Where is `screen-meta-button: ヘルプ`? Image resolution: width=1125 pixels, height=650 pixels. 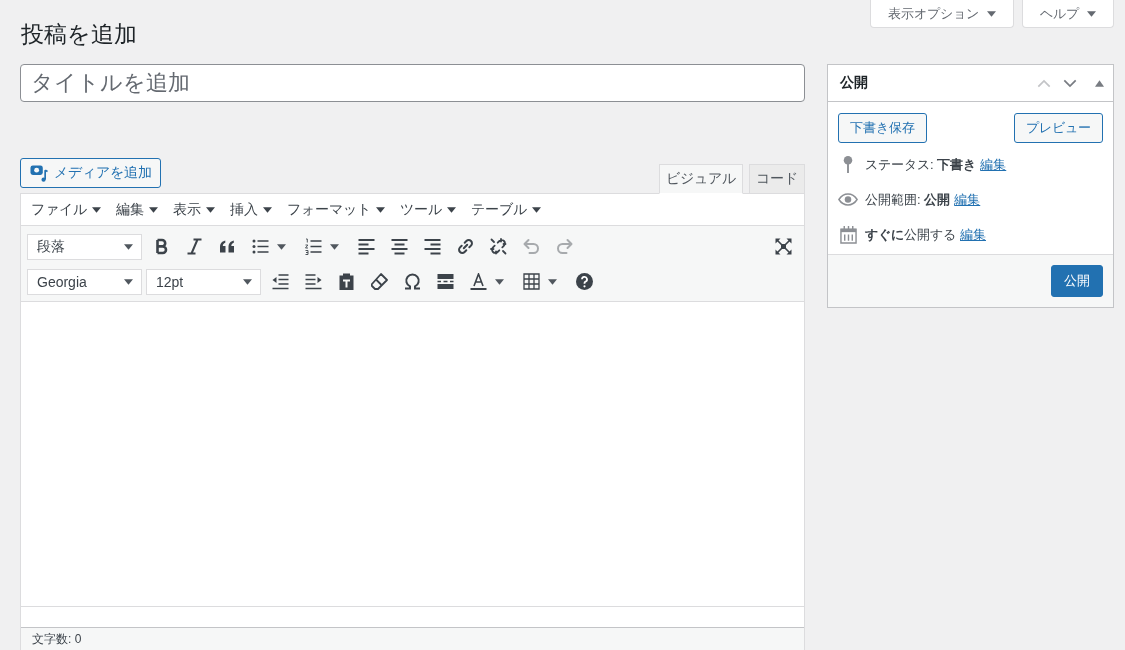
screen-meta-button: ヘルプ is located at coordinates (1068, 14).